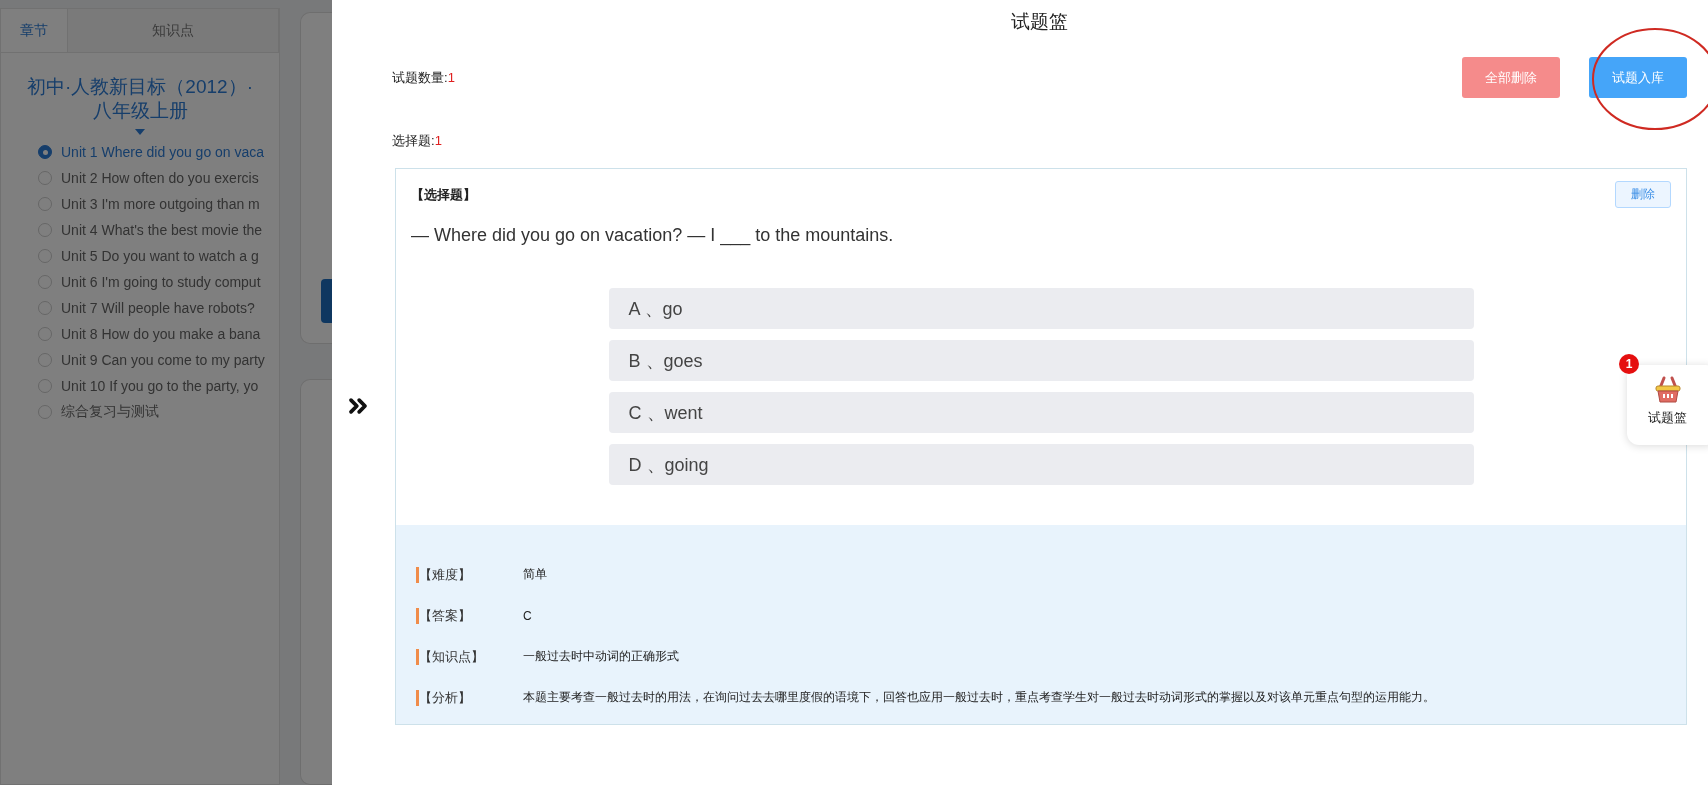 The height and width of the screenshot is (785, 1708). Describe the element at coordinates (160, 256) in the screenshot. I see `unit-label: Unit 5 Do you want to watch a g` at that location.